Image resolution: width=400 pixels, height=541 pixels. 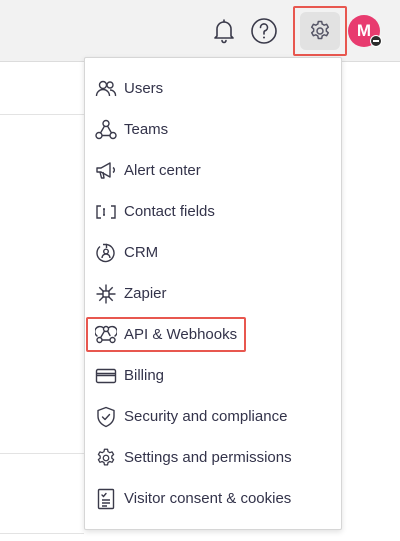 I want to click on menu-item-contact-fields: Contact fields, so click(x=213, y=211).